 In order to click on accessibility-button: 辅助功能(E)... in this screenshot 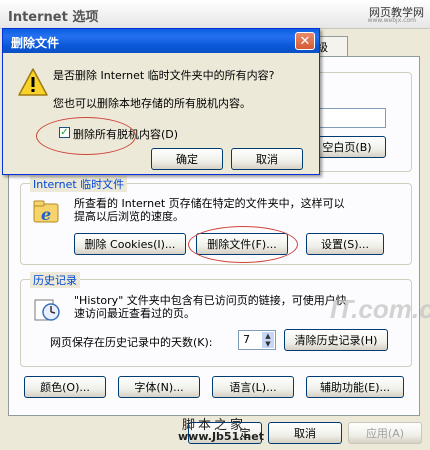, I will do `click(355, 387)`.